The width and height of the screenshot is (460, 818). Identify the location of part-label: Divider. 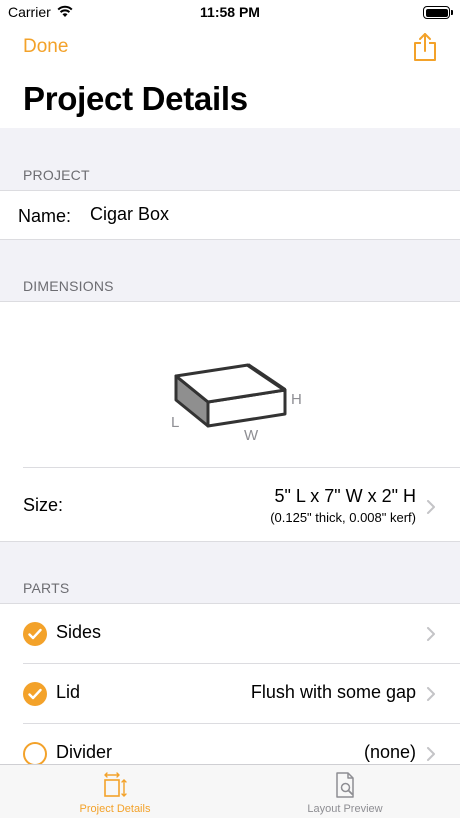
(84, 752).